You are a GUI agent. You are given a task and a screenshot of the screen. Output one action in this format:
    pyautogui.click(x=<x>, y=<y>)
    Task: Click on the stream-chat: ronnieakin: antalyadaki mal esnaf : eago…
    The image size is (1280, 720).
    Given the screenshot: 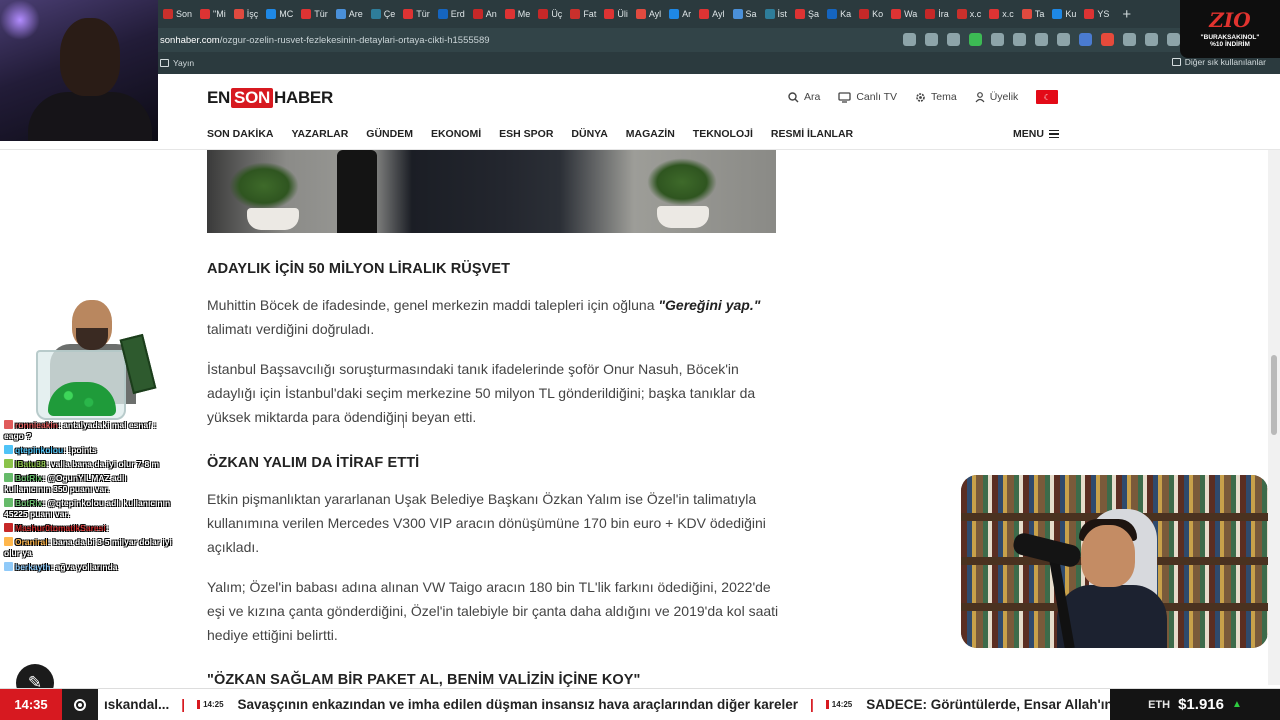 What is the action you would take?
    pyautogui.click(x=88, y=498)
    